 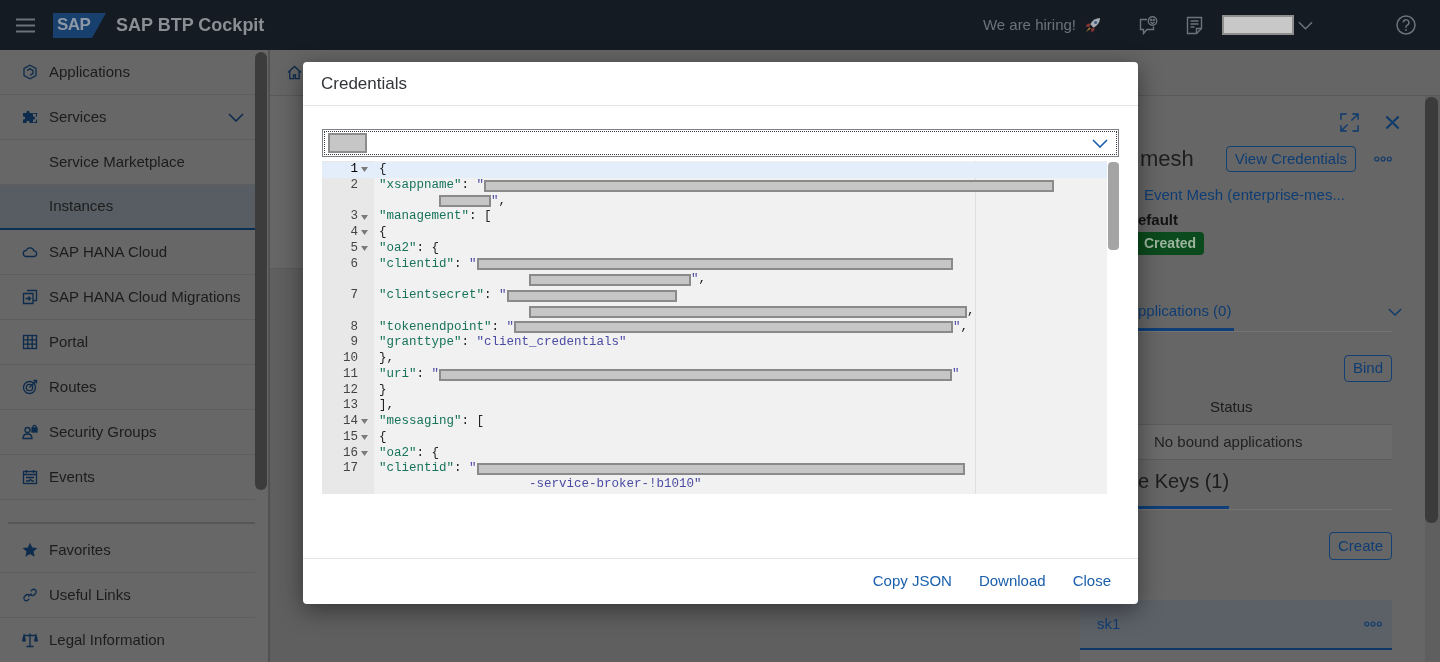 I want to click on grid-icon, so click(x=30, y=342).